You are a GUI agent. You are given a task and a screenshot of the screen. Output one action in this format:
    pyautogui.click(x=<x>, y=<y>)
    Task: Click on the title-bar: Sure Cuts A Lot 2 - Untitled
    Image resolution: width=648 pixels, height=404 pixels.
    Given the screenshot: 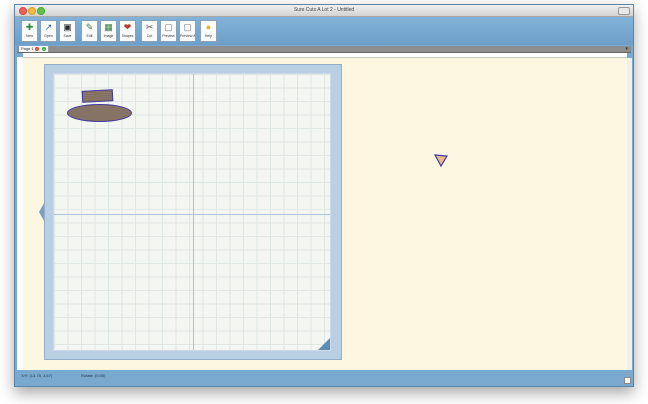 What is the action you would take?
    pyautogui.click(x=324, y=11)
    